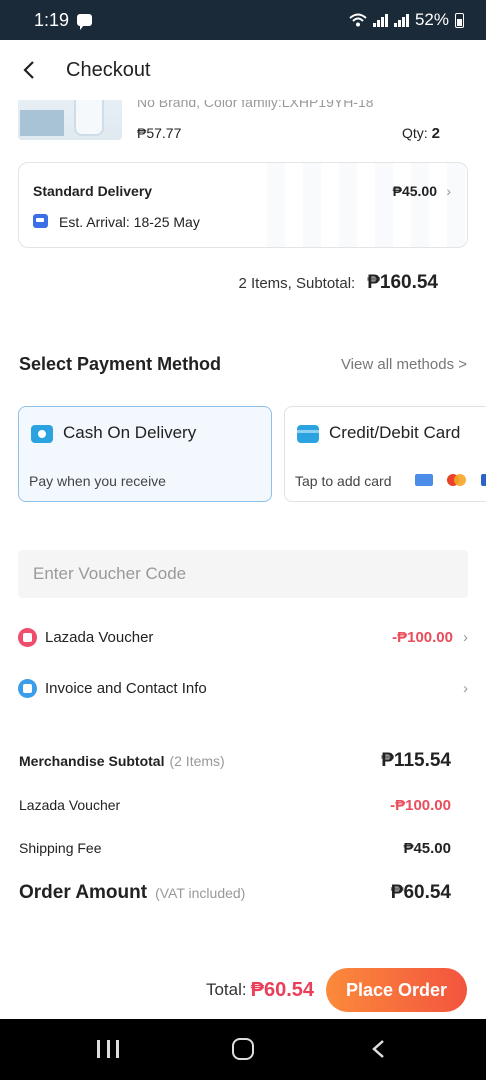  I want to click on total-value: ₱60.54, so click(282, 989).